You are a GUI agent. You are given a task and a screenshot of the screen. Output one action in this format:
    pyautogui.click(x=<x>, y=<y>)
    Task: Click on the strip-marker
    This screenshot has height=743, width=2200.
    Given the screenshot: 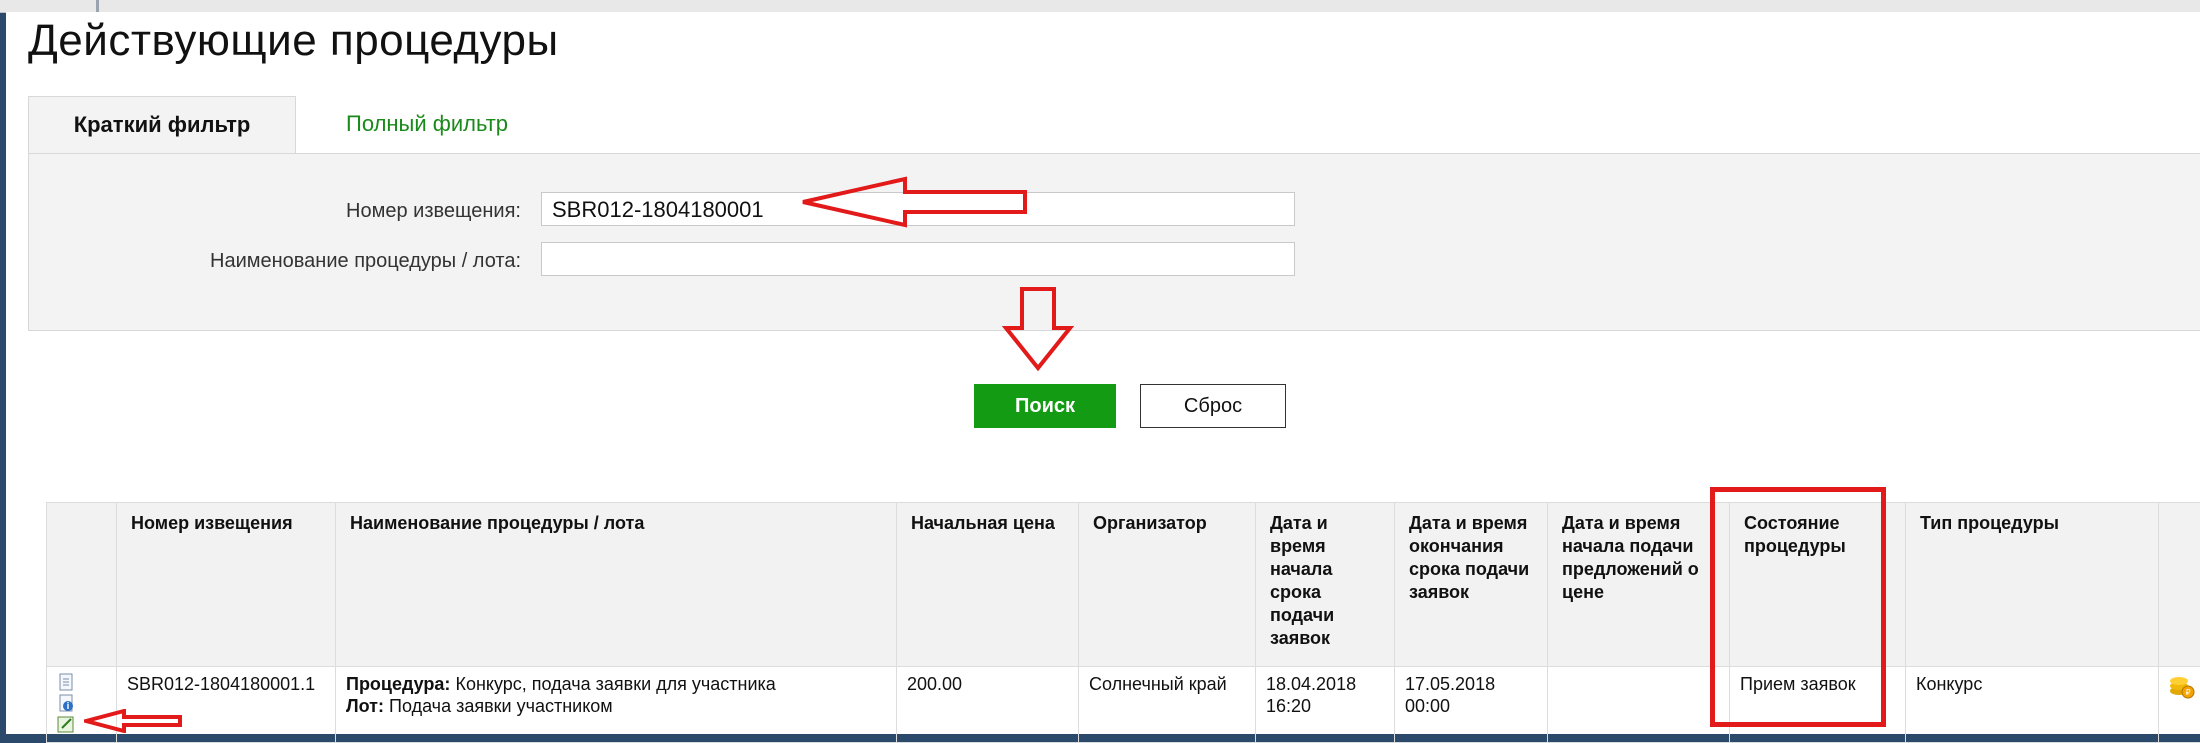 What is the action you would take?
    pyautogui.click(x=97, y=6)
    